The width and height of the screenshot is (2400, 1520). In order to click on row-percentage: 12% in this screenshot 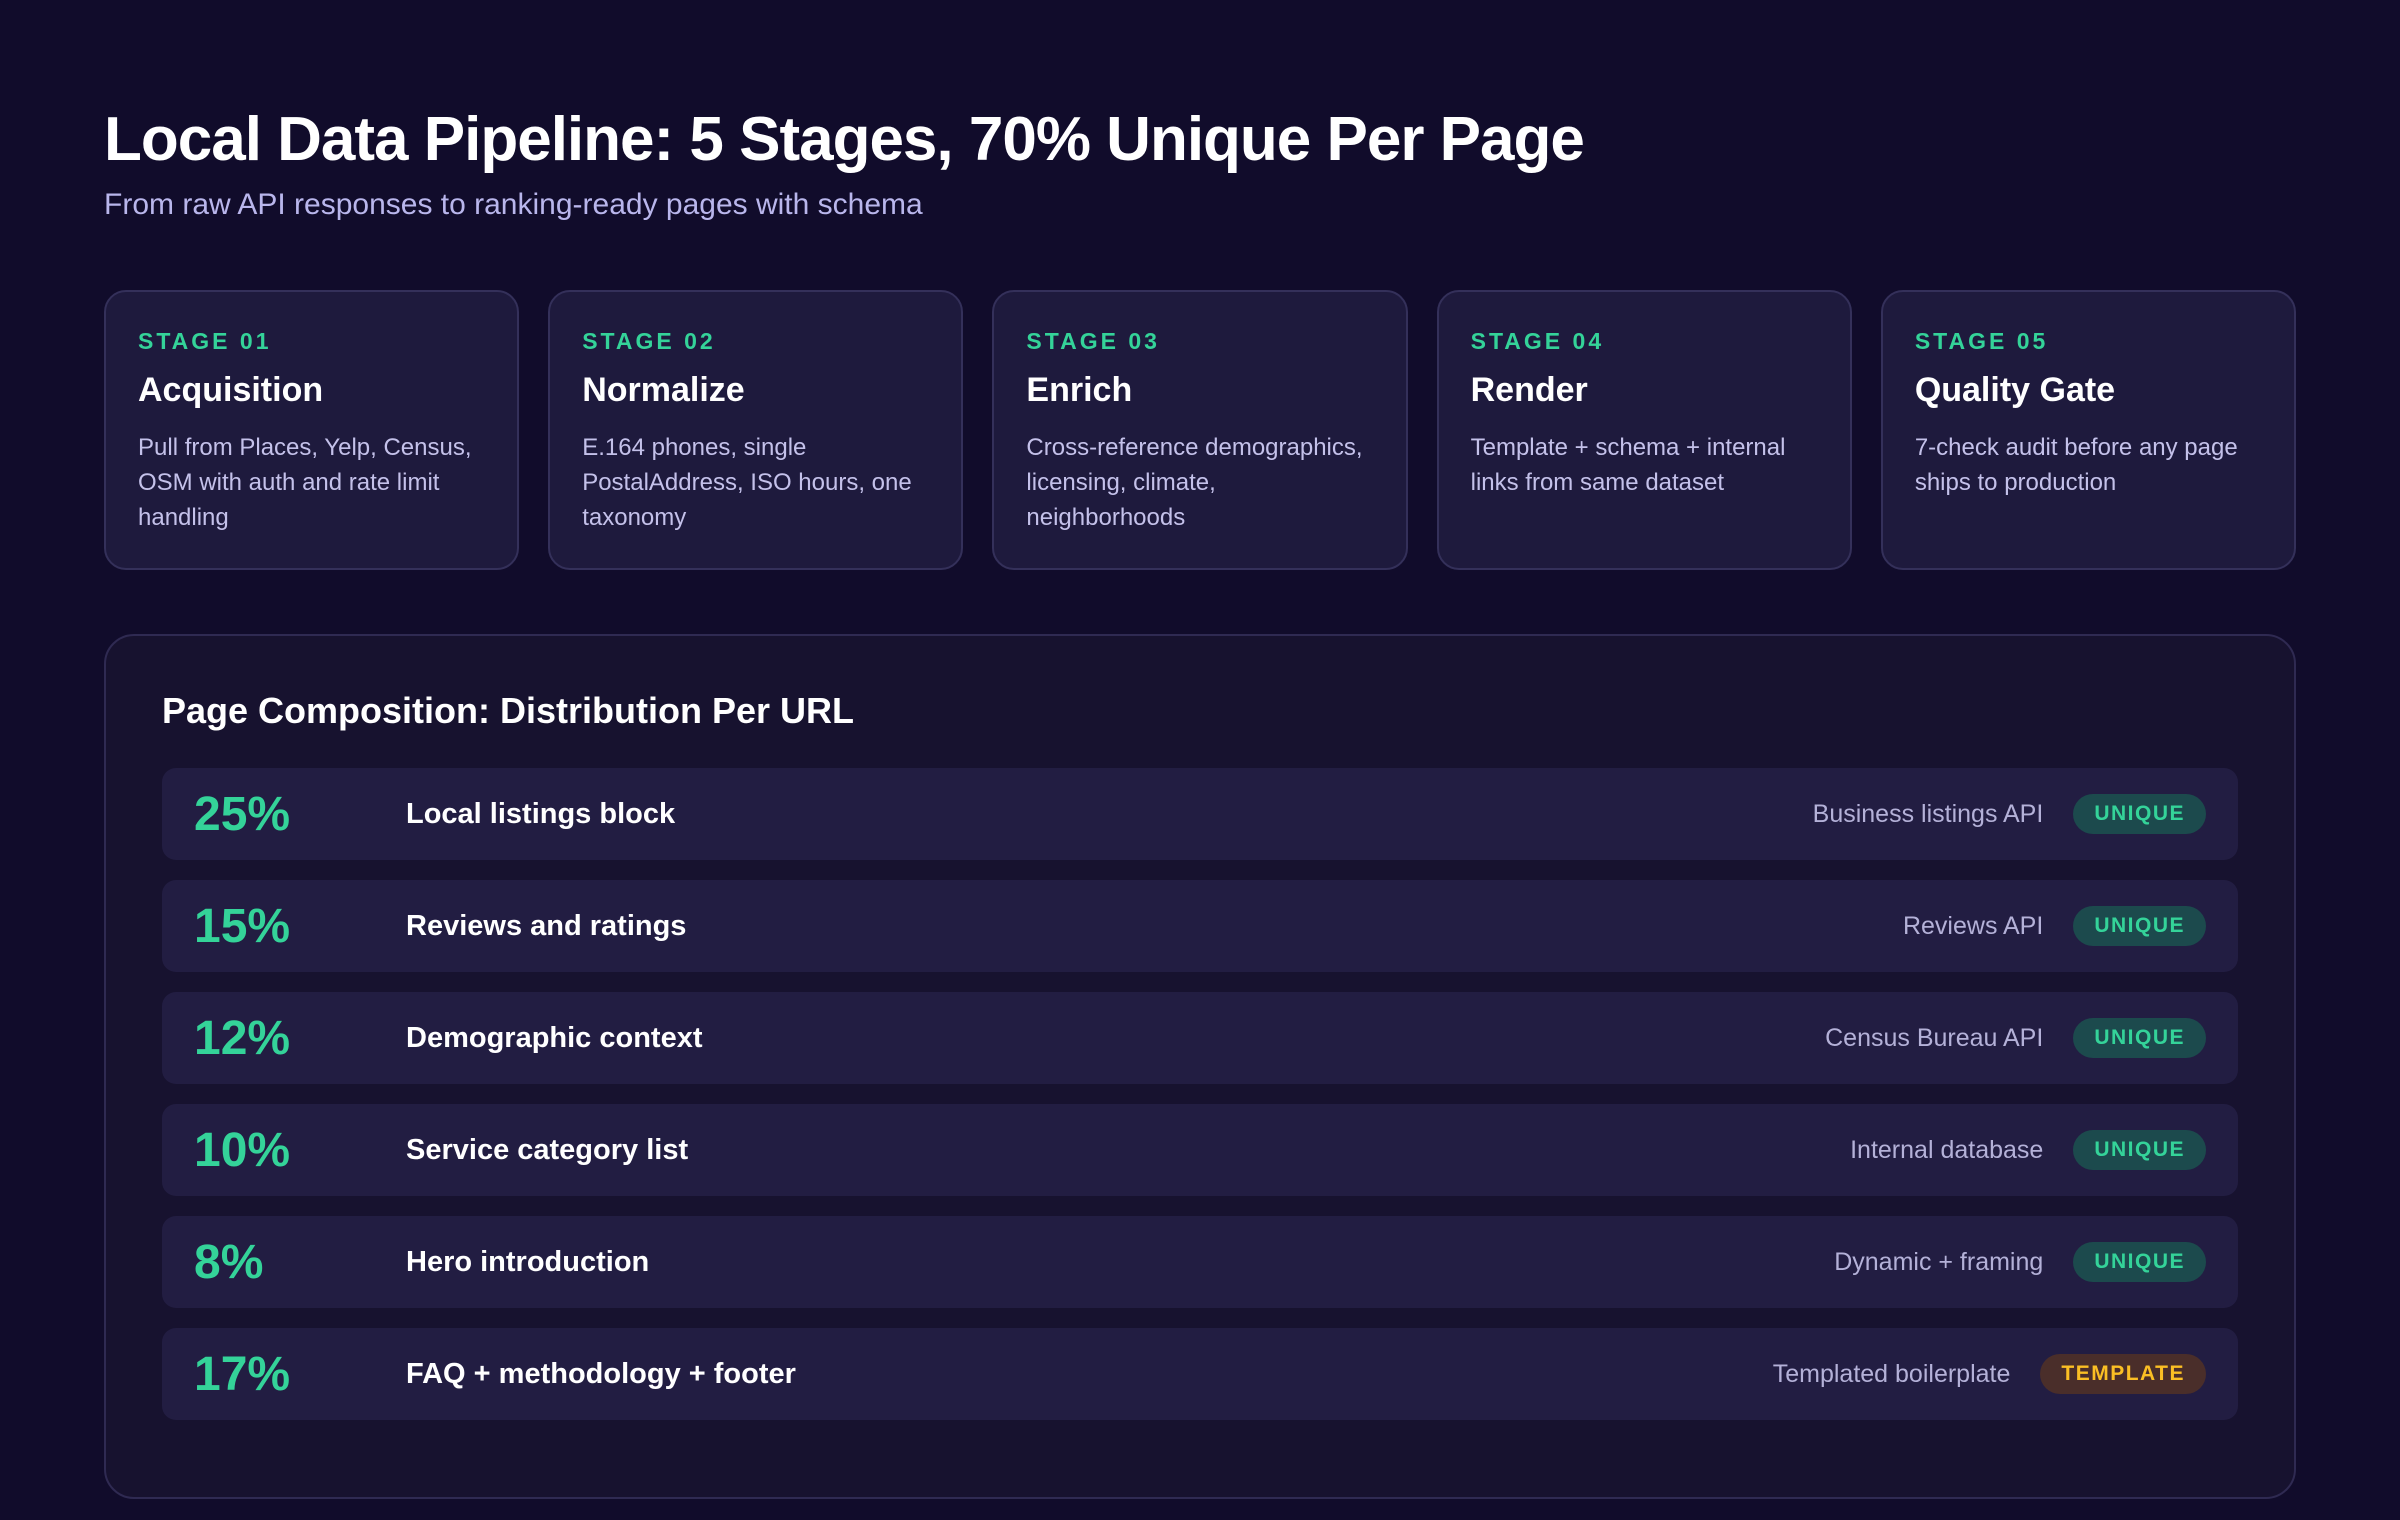, I will do `click(242, 1038)`.